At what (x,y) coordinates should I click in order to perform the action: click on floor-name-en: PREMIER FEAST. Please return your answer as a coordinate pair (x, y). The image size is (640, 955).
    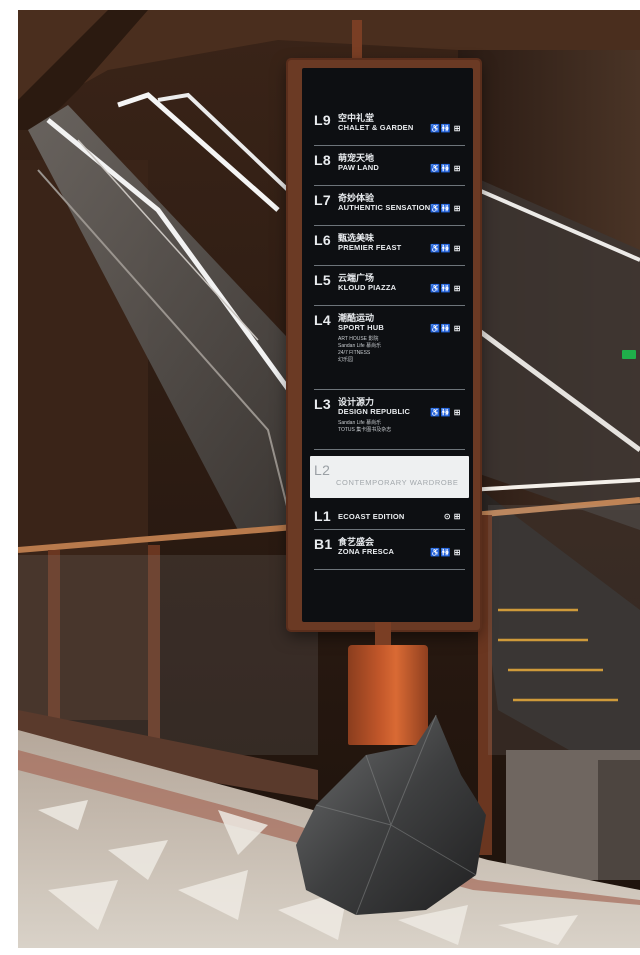
    Looking at the image, I should click on (370, 247).